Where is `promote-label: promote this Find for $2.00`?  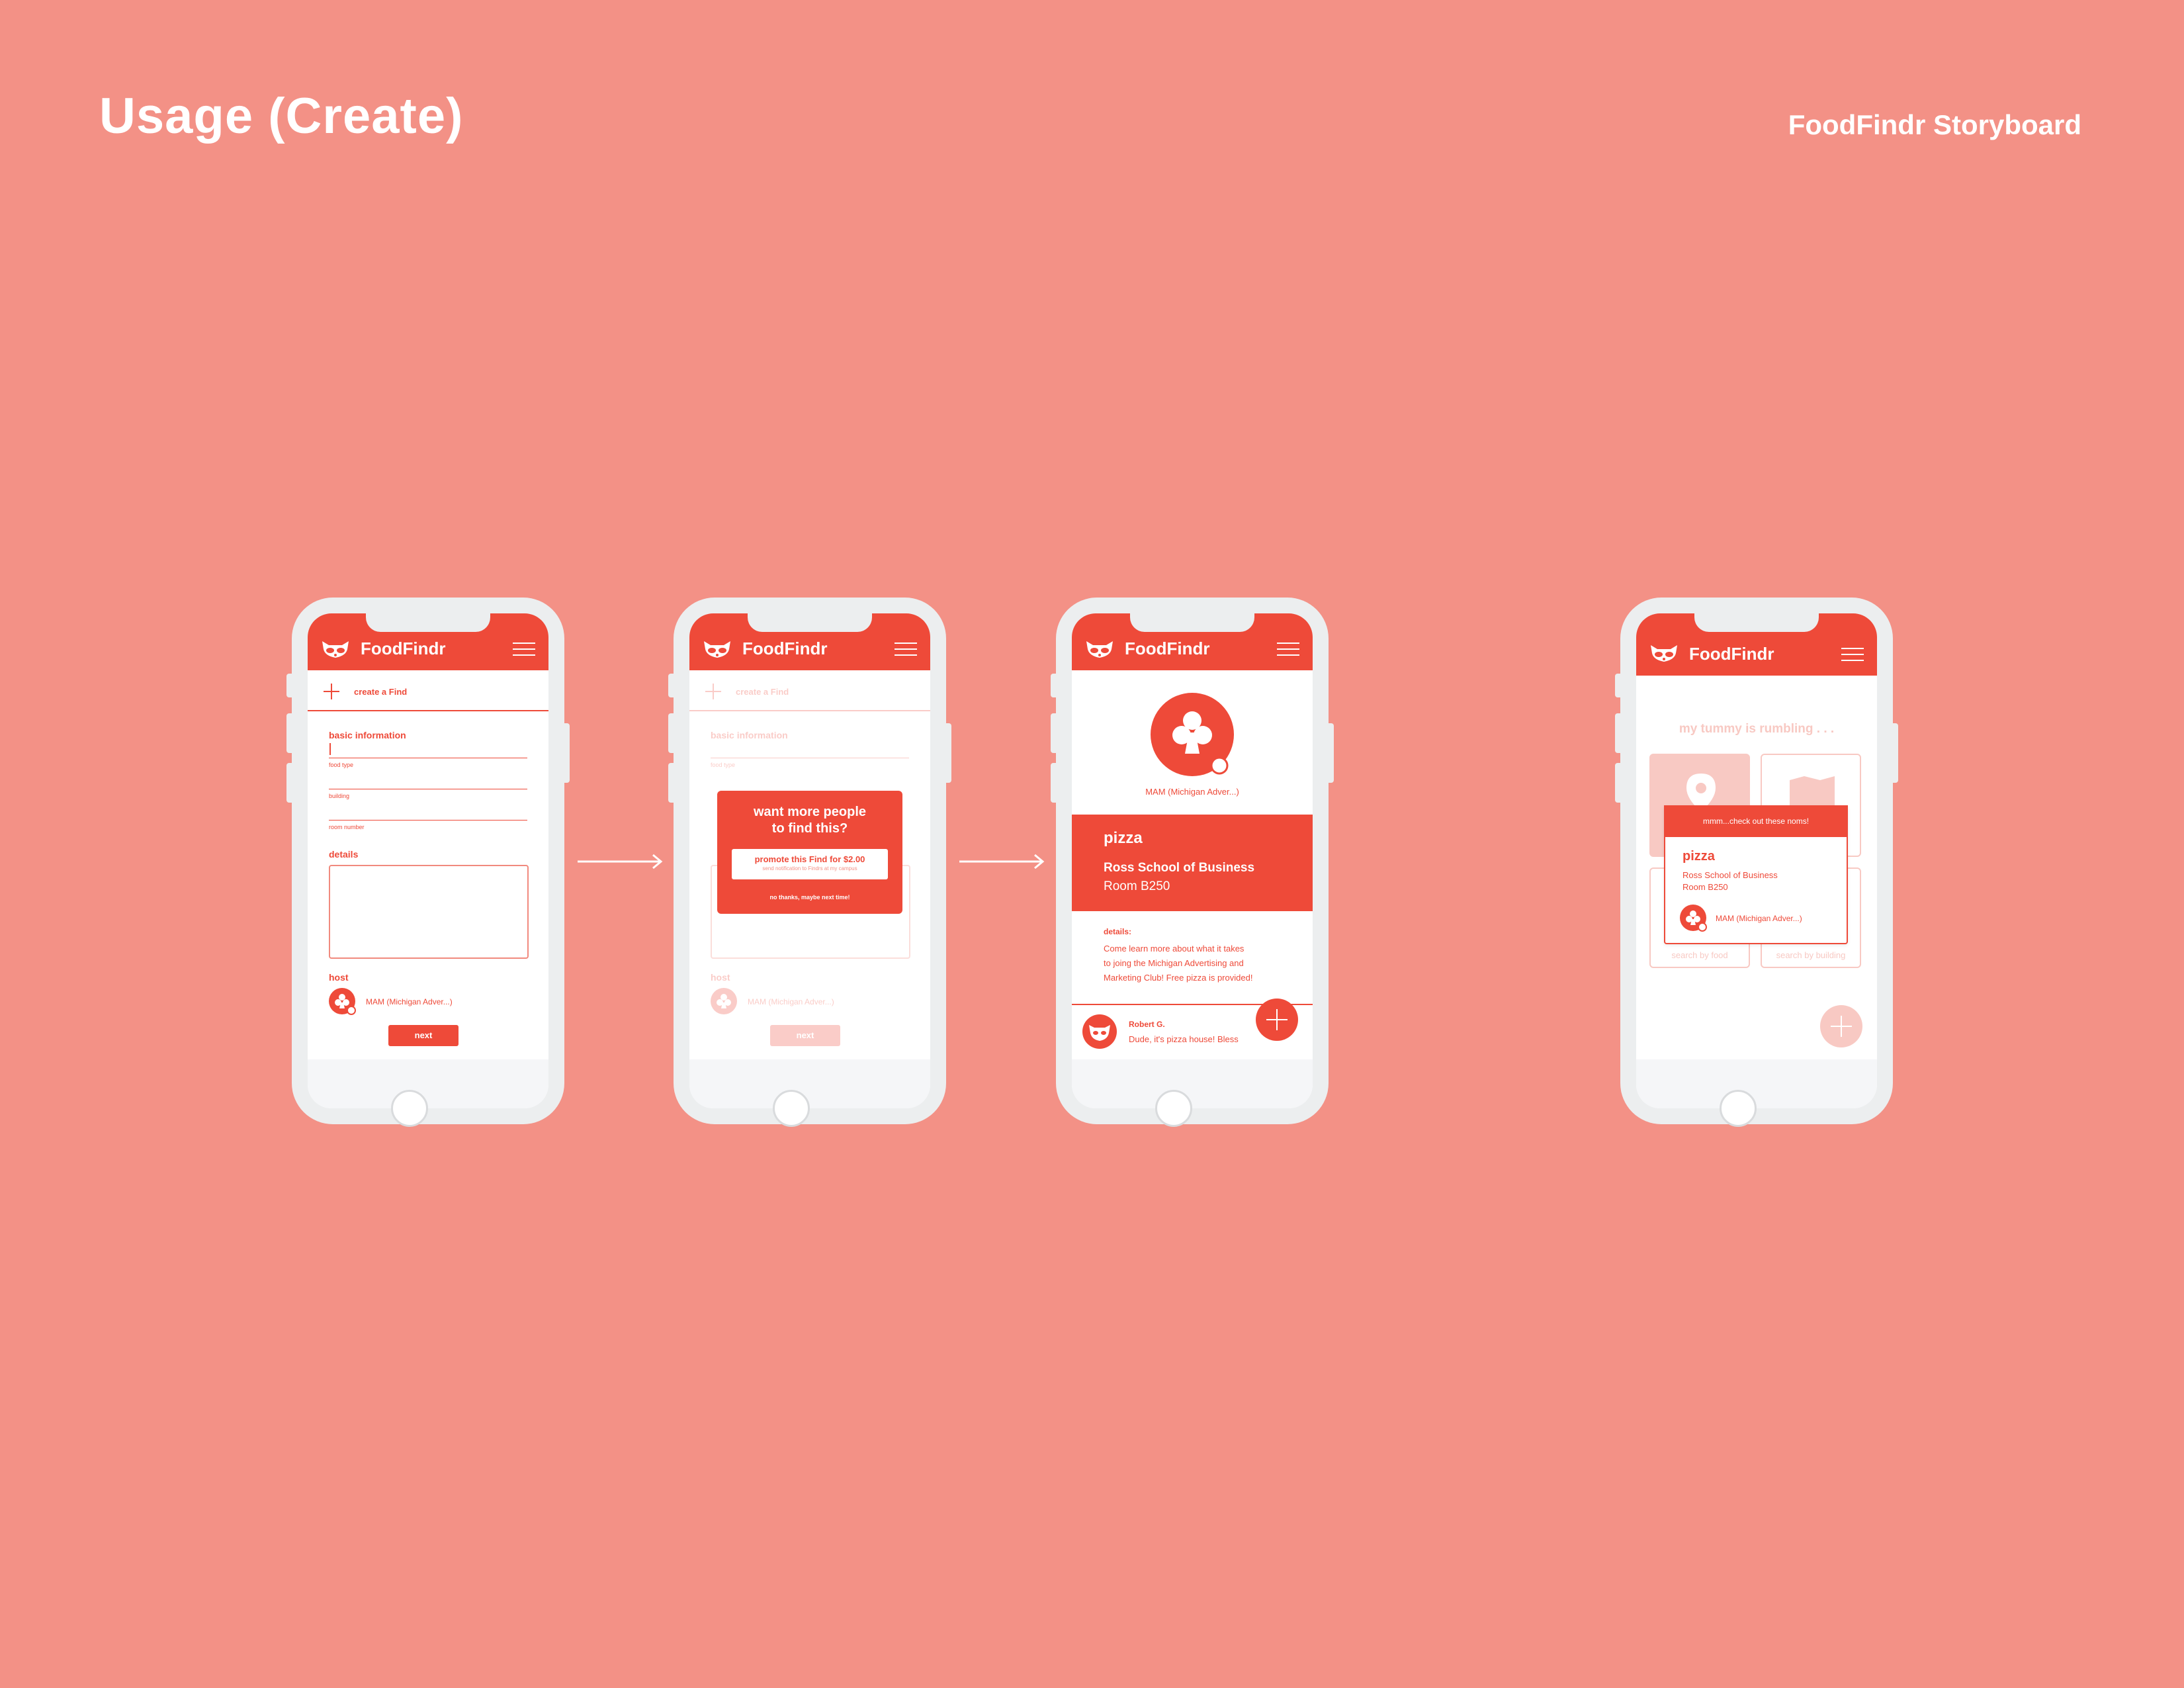
promote-label: promote this Find for $2.00 is located at coordinates (810, 859).